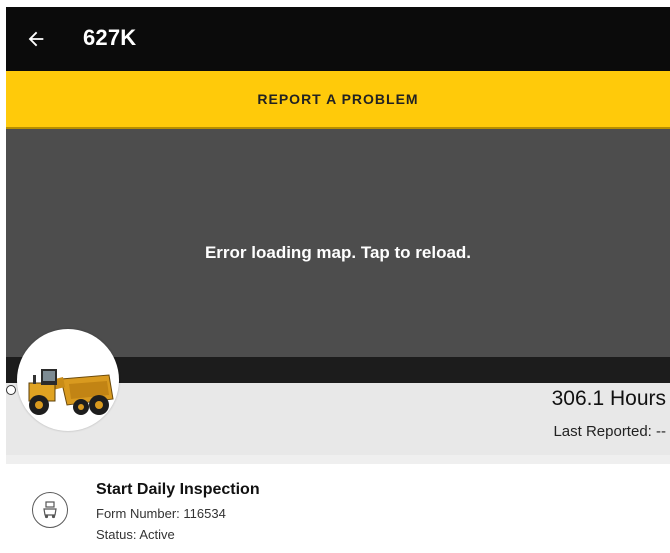 The height and width of the screenshot is (553, 670). What do you see at coordinates (71, 392) in the screenshot?
I see `wheel-tractor-scraper-image` at bounding box center [71, 392].